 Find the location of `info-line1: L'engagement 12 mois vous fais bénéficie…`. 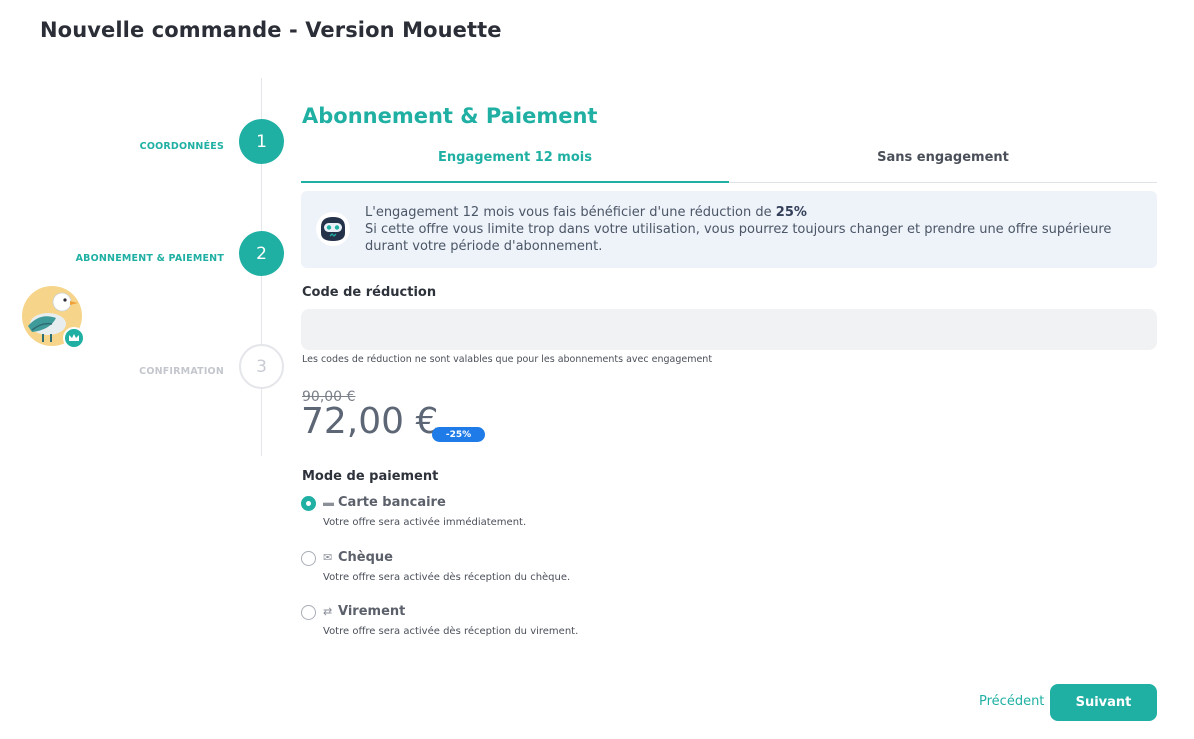

info-line1: L'engagement 12 mois vous fais bénéficie… is located at coordinates (570, 212).